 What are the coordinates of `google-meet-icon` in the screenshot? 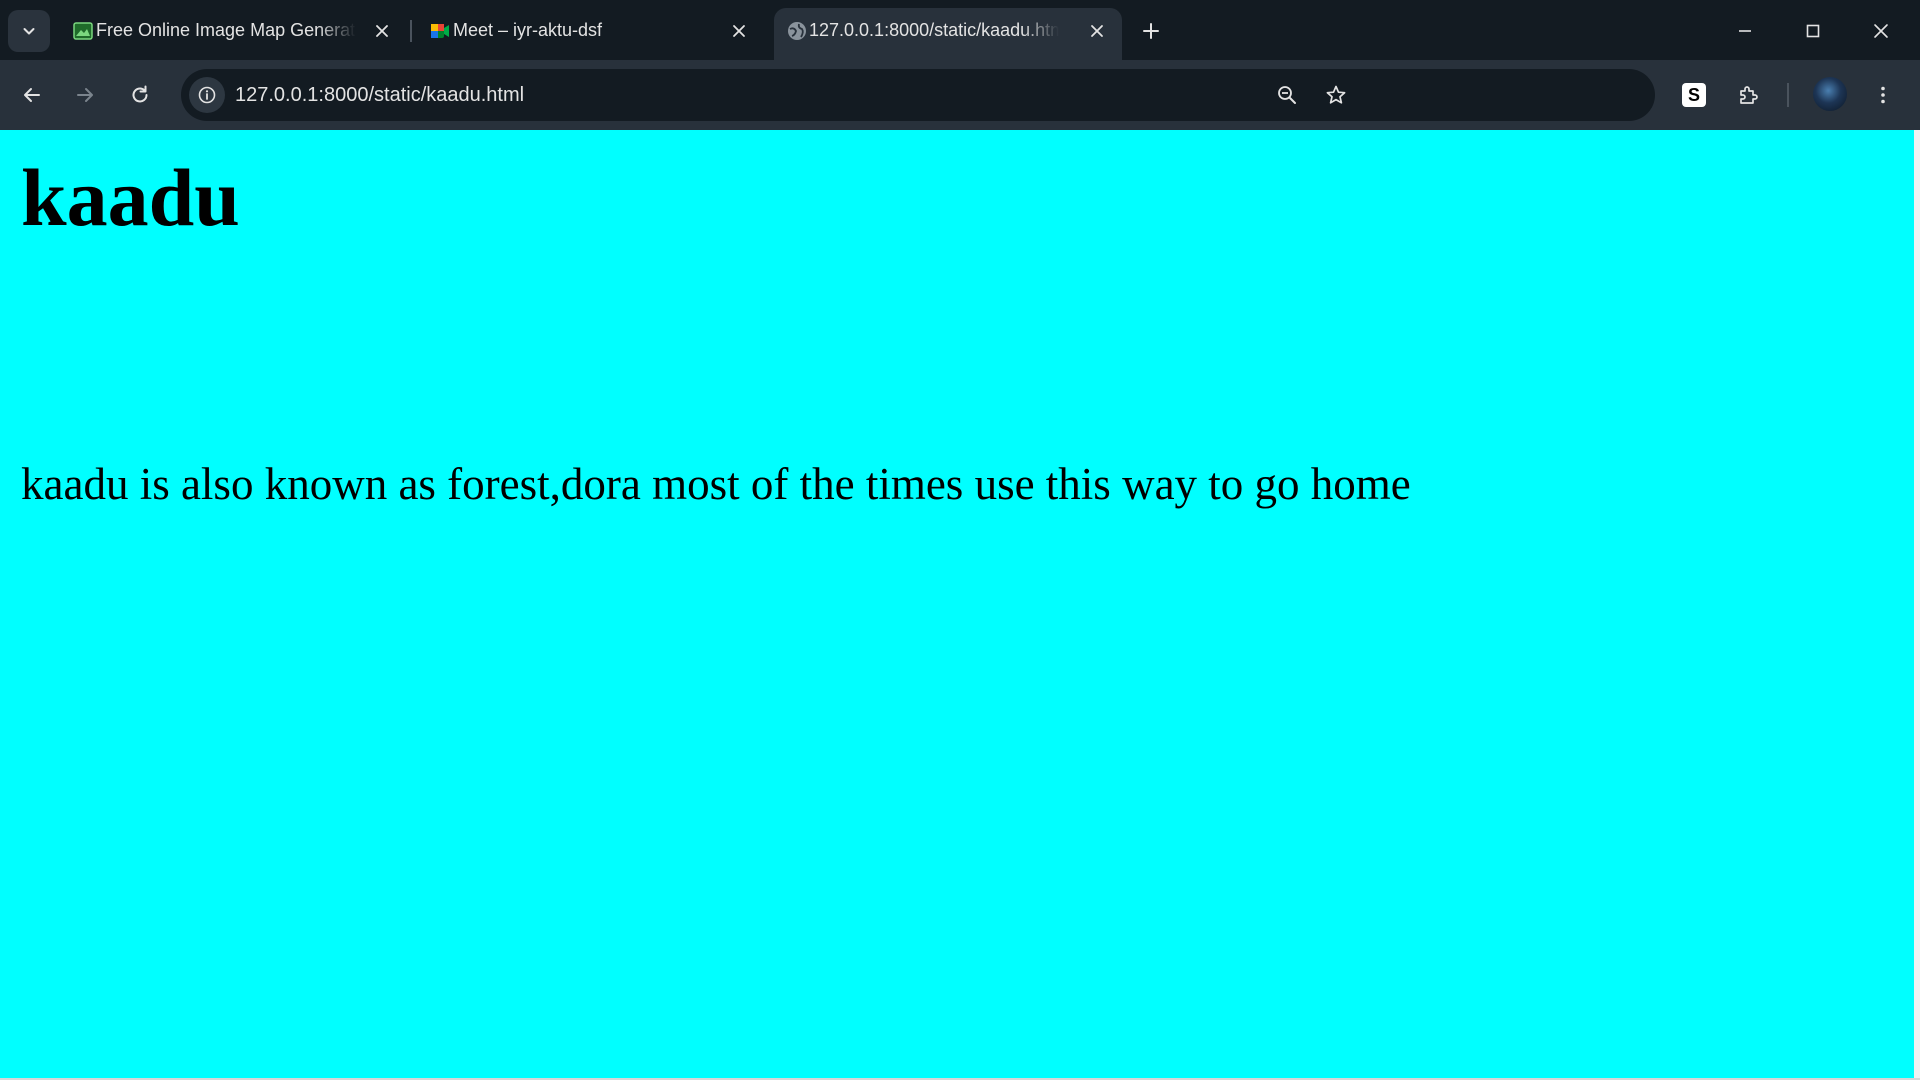 It's located at (440, 31).